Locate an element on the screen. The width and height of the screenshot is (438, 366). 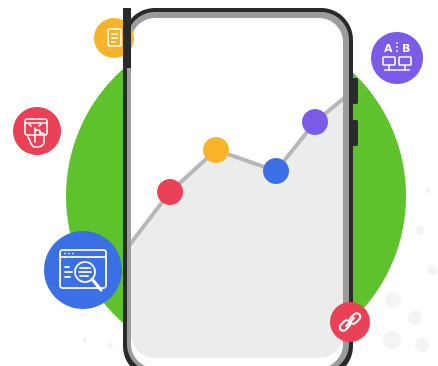
tap-badge is located at coordinates (37, 131).